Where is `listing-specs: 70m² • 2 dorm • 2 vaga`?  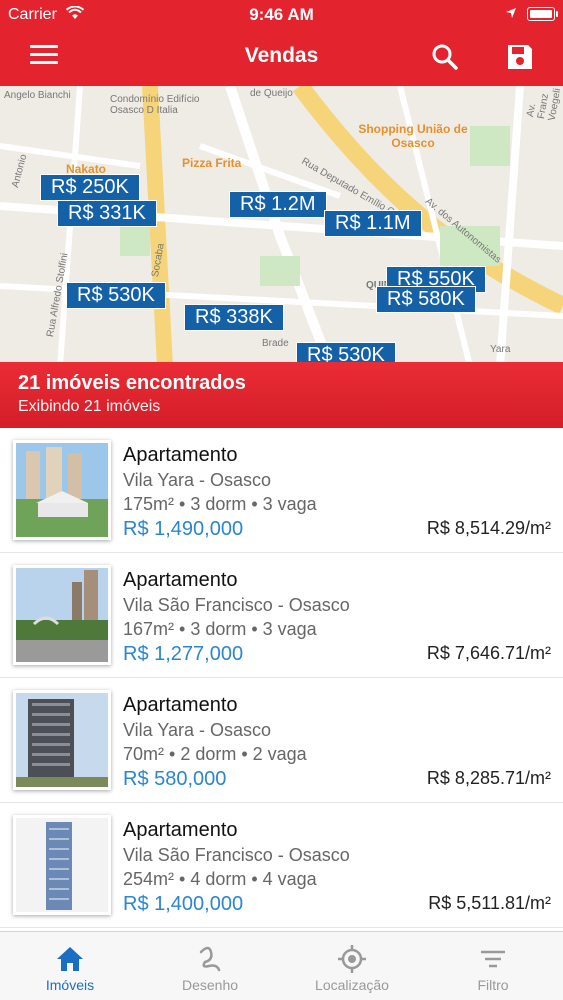 listing-specs: 70m² • 2 dorm • 2 vaga is located at coordinates (215, 754).